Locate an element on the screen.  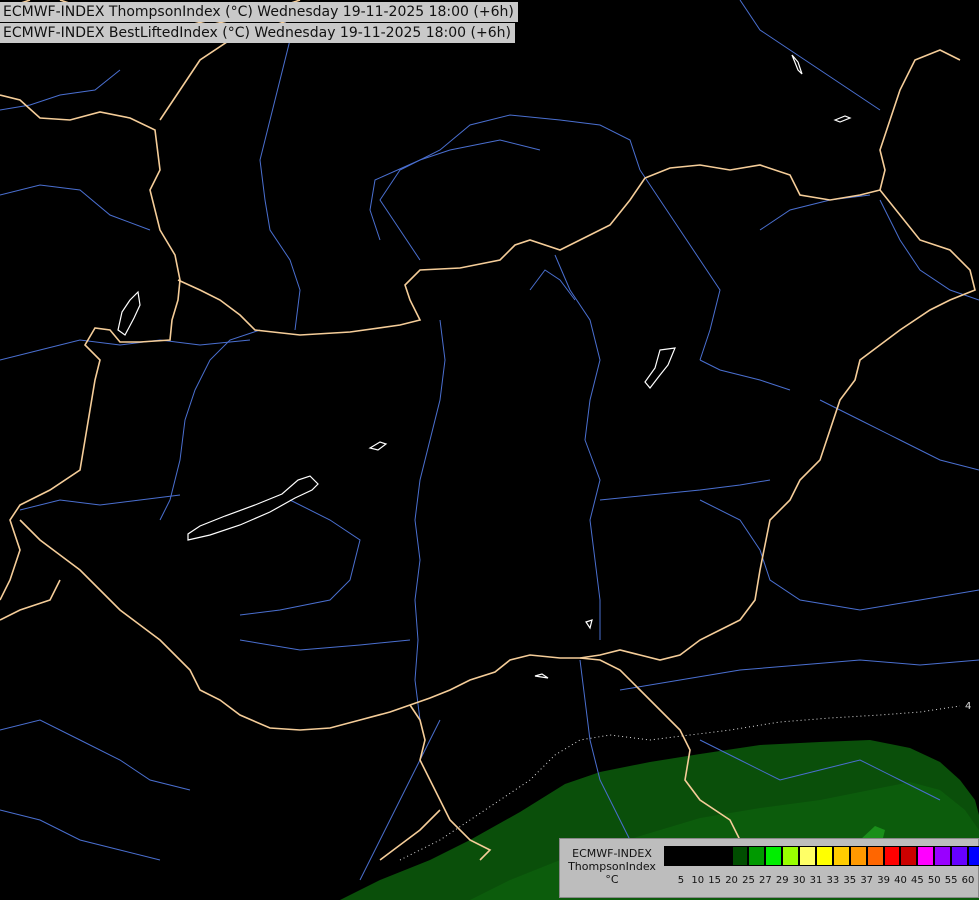
legend-tick-label: 25 is located at coordinates (748, 880).